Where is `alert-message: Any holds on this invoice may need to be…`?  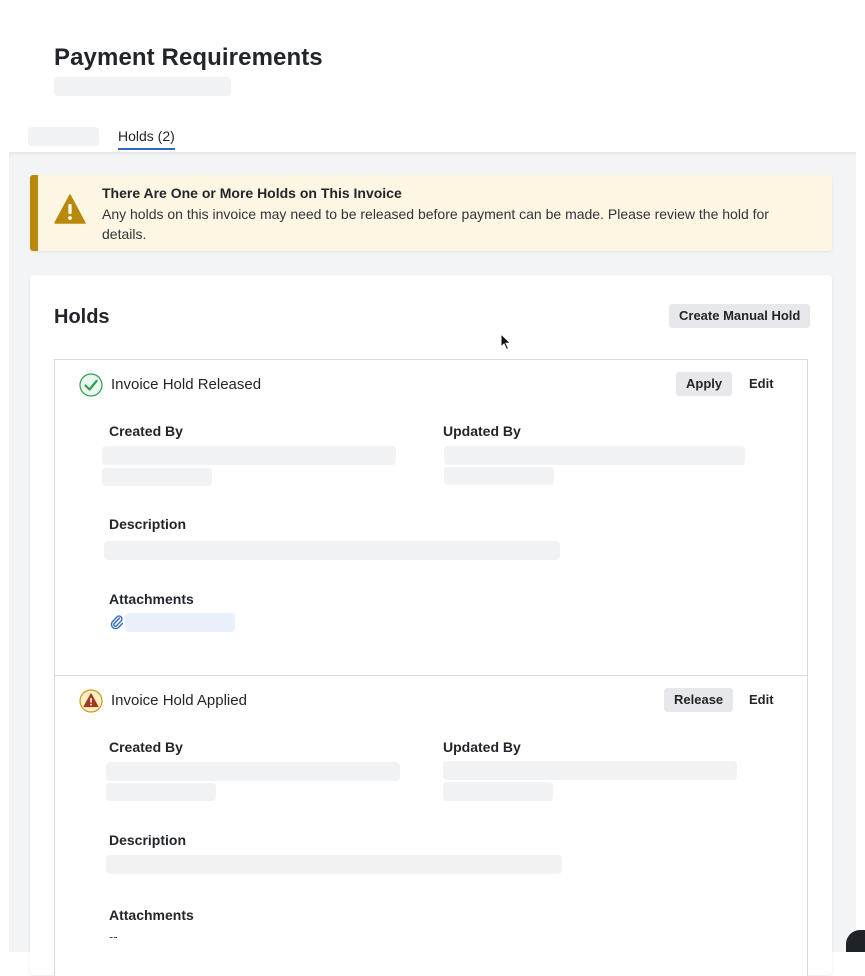
alert-message: Any holds on this invoice may need to be… is located at coordinates (435, 224).